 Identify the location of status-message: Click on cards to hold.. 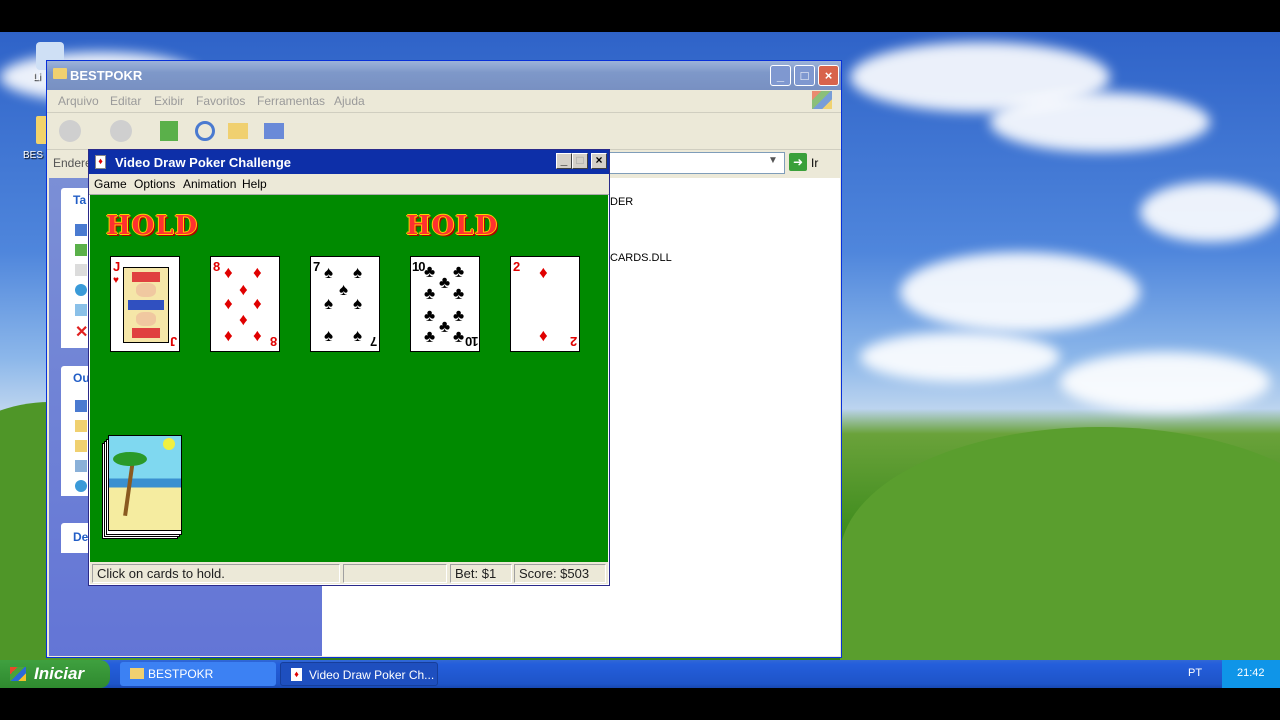
(216, 573).